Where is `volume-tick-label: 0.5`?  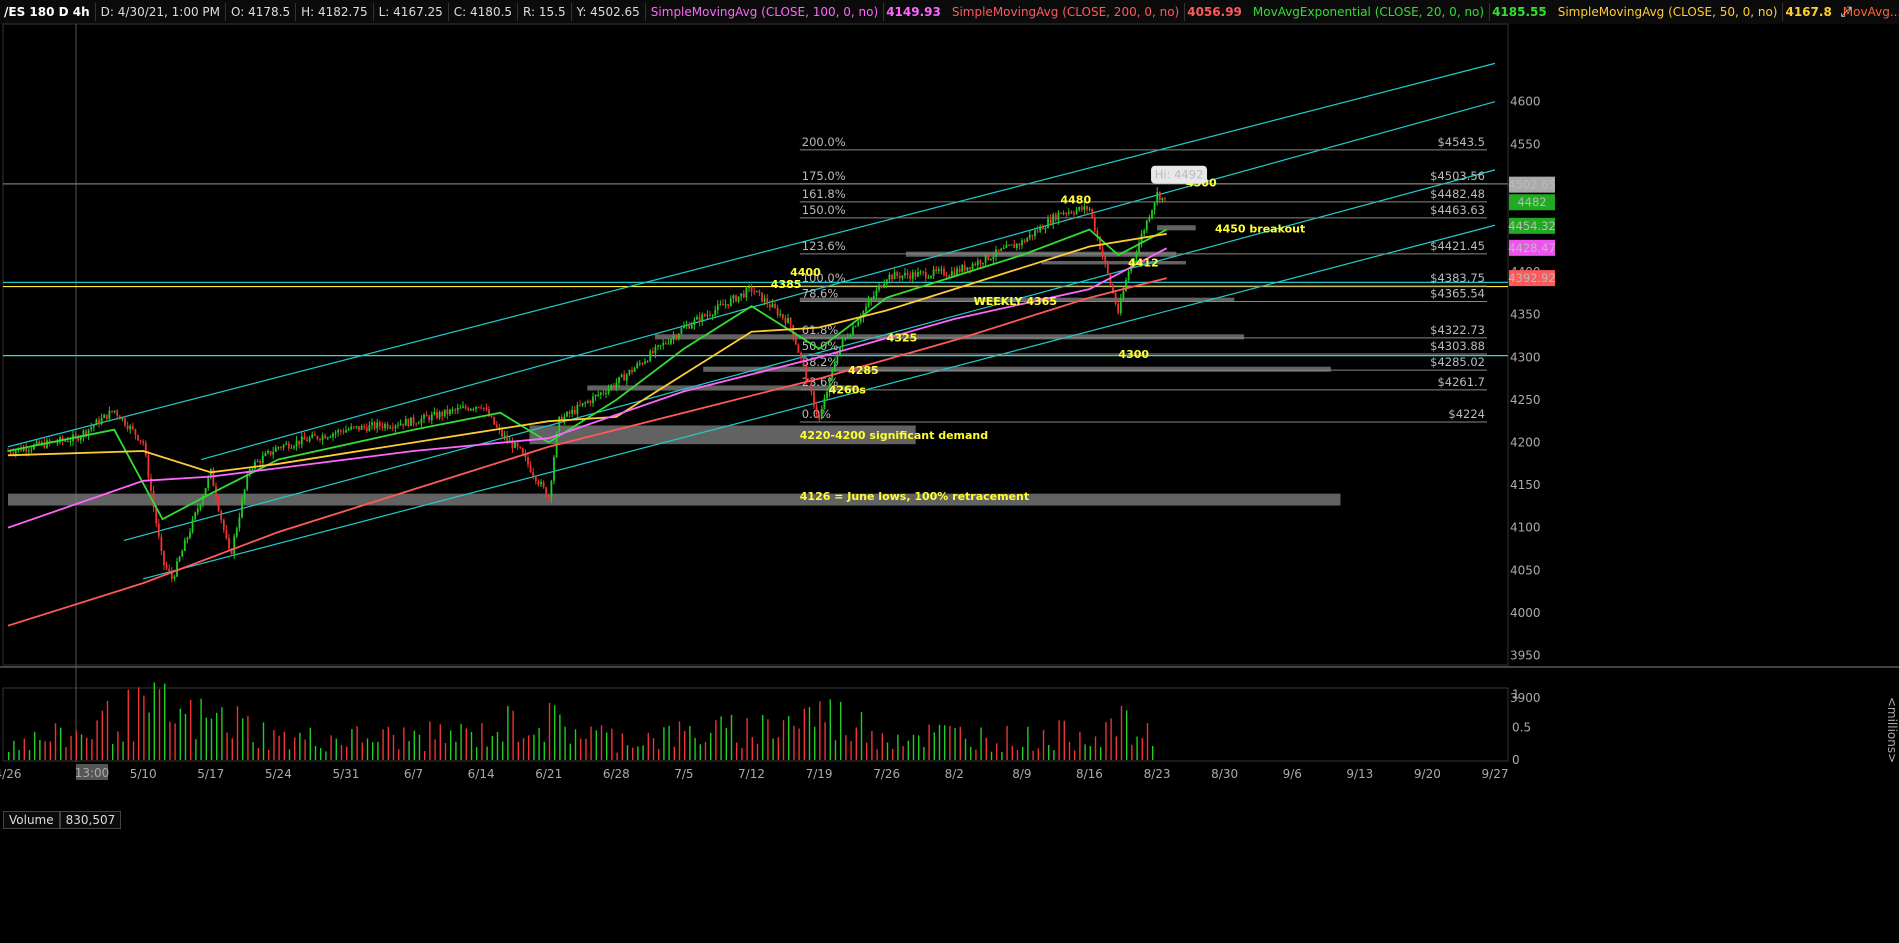 volume-tick-label: 0.5 is located at coordinates (1521, 727).